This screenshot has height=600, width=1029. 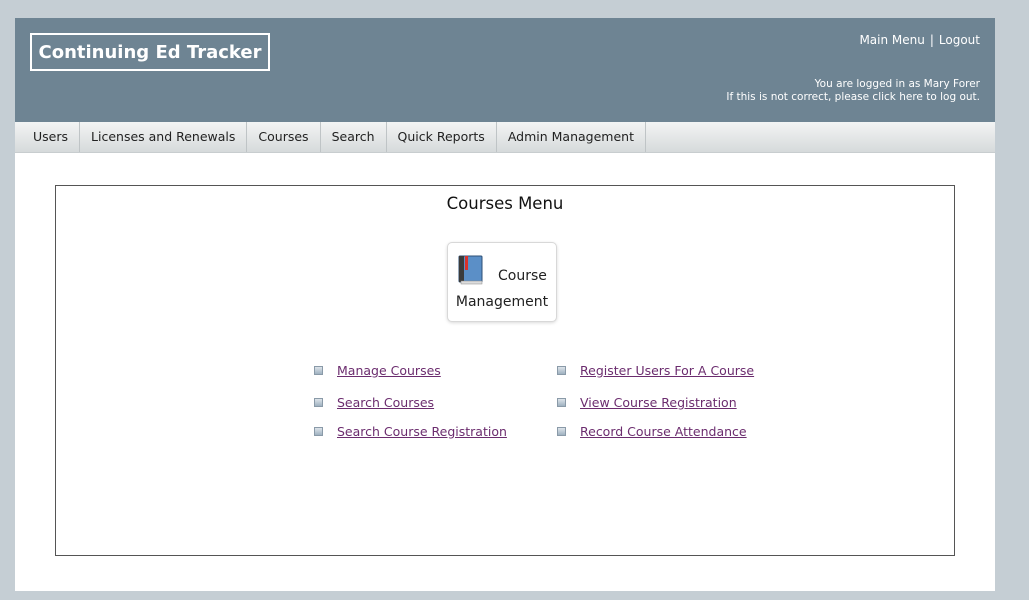 What do you see at coordinates (385, 402) in the screenshot?
I see `search-courses-link: Search Courses` at bounding box center [385, 402].